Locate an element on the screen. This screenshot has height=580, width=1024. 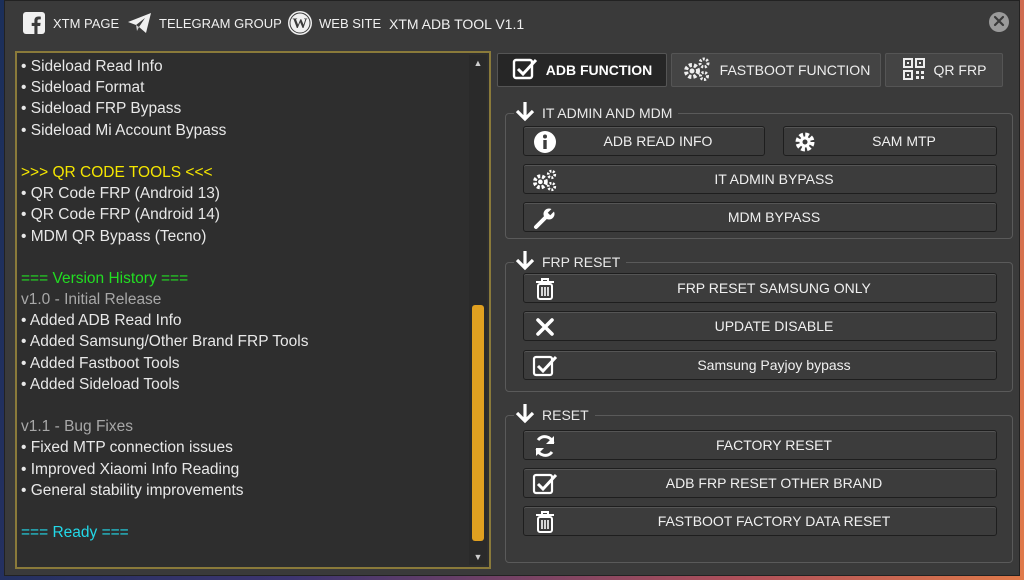
group-header: FRP RESET is located at coordinates (570, 261).